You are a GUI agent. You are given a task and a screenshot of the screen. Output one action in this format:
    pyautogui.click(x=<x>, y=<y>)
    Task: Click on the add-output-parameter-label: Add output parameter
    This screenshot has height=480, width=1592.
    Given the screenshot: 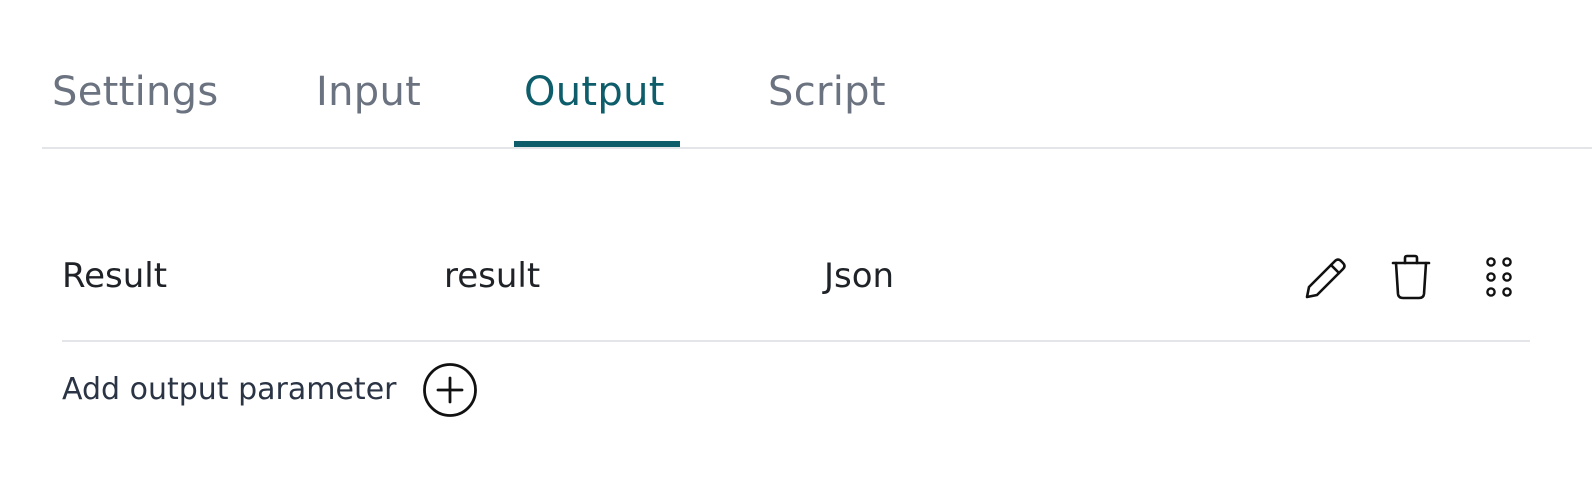 What is the action you would take?
    pyautogui.click(x=229, y=389)
    